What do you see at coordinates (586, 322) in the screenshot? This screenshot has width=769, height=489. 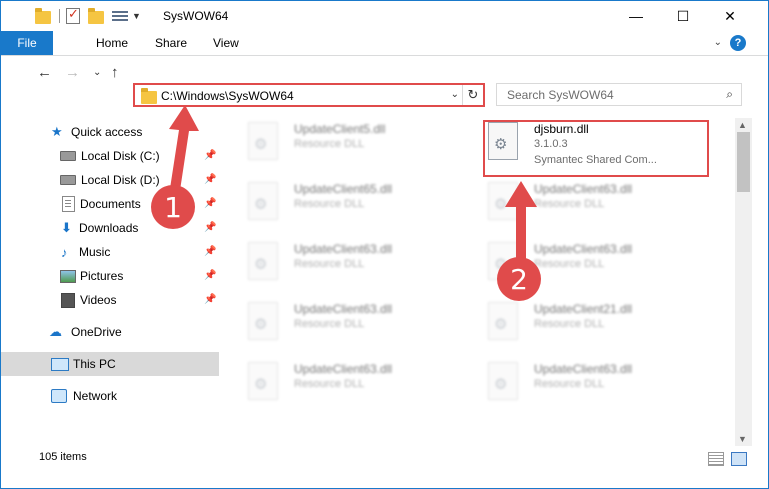 I see `list-item: ⚙ UpdateClient21.dll Resource DLL` at bounding box center [586, 322].